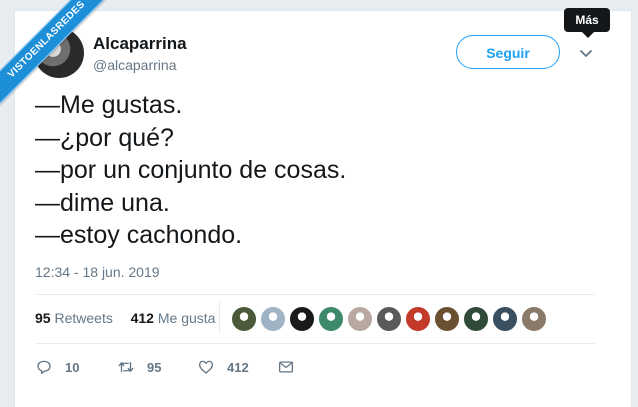 The image size is (638, 407). What do you see at coordinates (139, 235) in the screenshot?
I see `tweet-line: —estoy cachondo.` at bounding box center [139, 235].